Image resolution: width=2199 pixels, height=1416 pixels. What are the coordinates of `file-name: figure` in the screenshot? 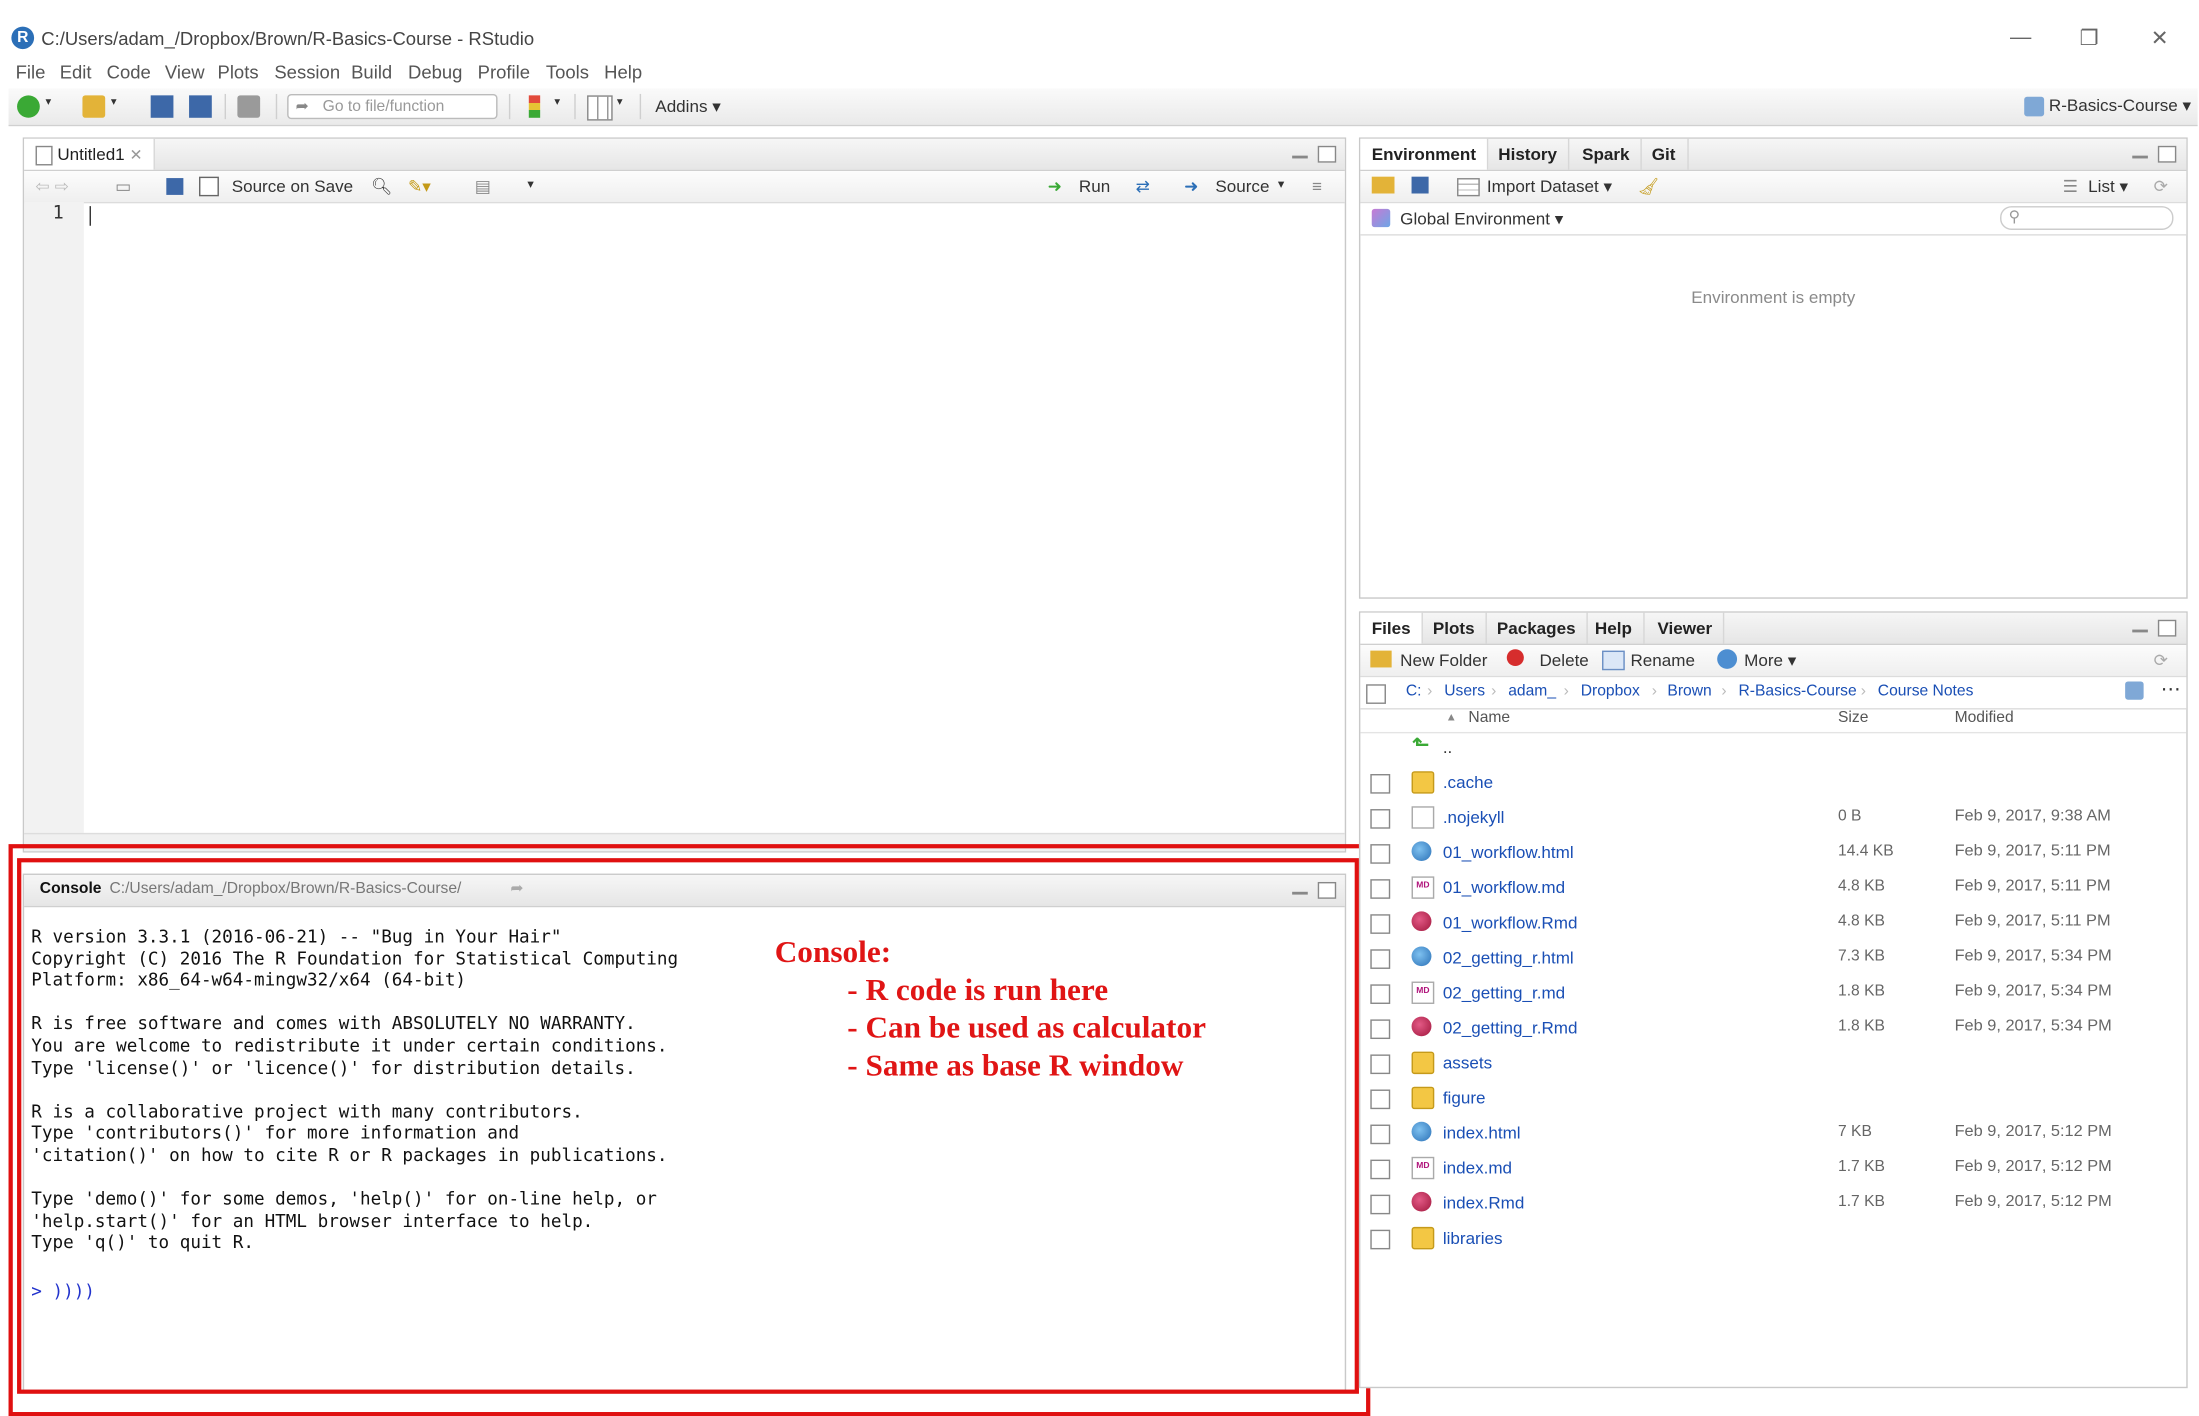 It's located at (1464, 1098).